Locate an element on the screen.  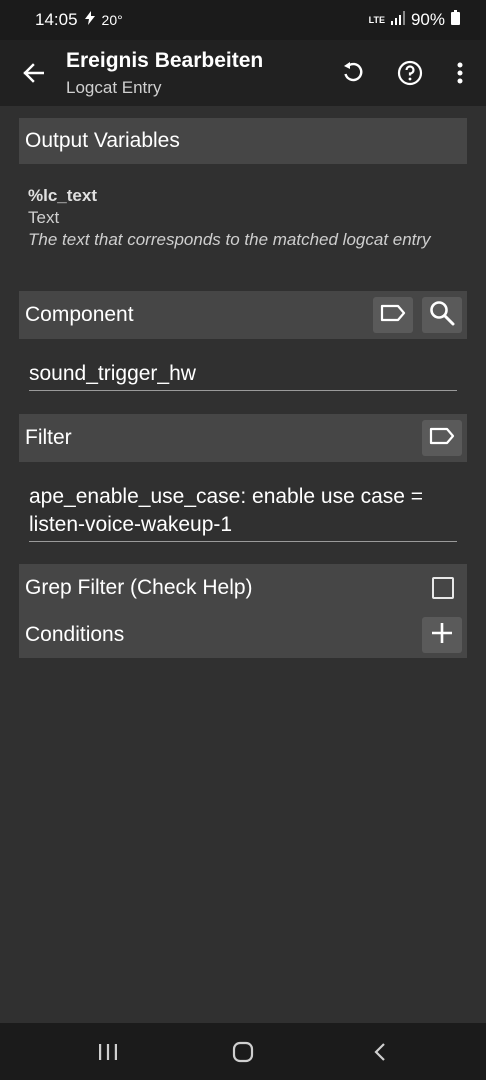
search-icon is located at coordinates (442, 315).